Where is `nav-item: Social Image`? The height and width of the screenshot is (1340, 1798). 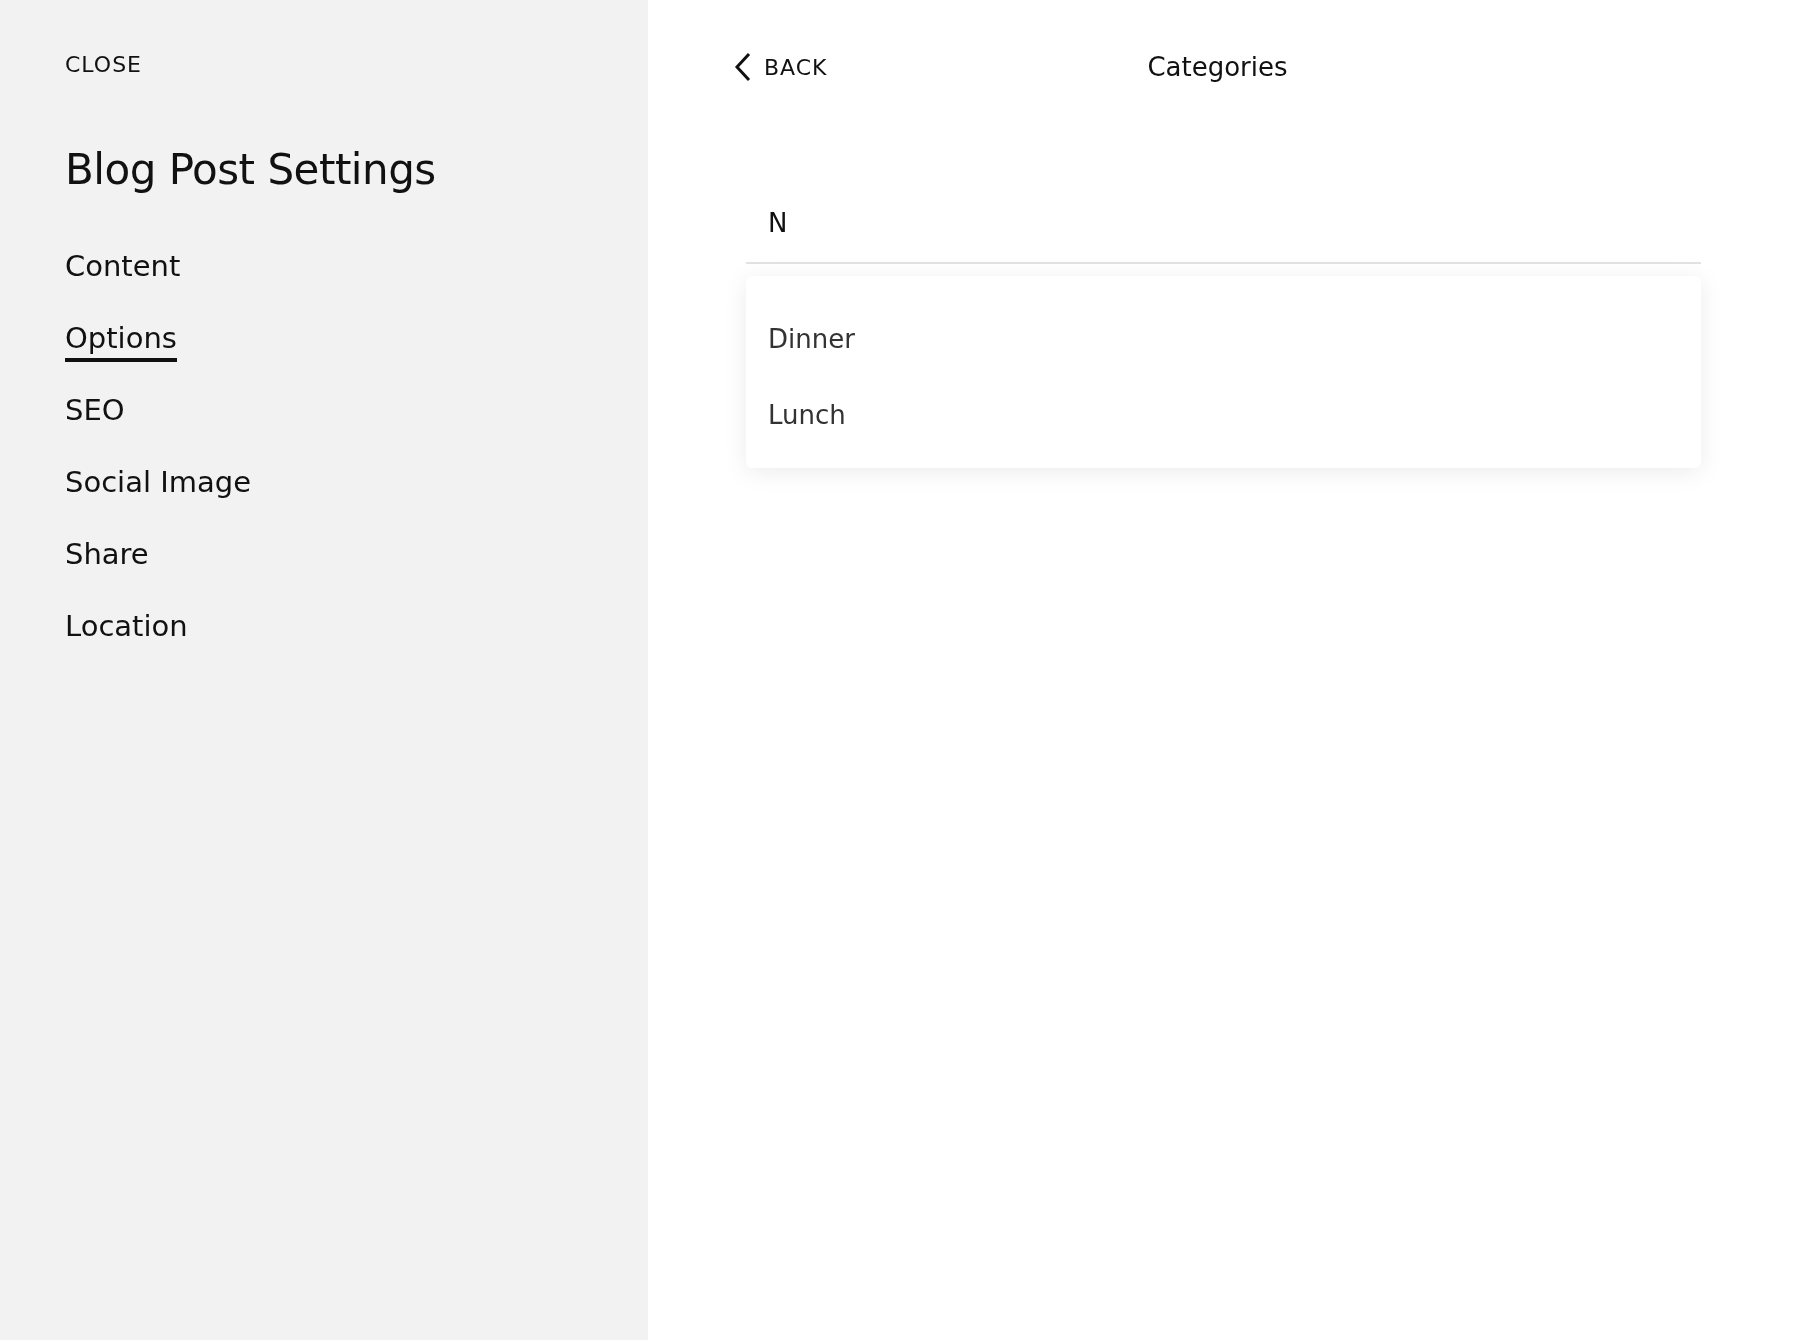 nav-item: Social Image is located at coordinates (158, 484).